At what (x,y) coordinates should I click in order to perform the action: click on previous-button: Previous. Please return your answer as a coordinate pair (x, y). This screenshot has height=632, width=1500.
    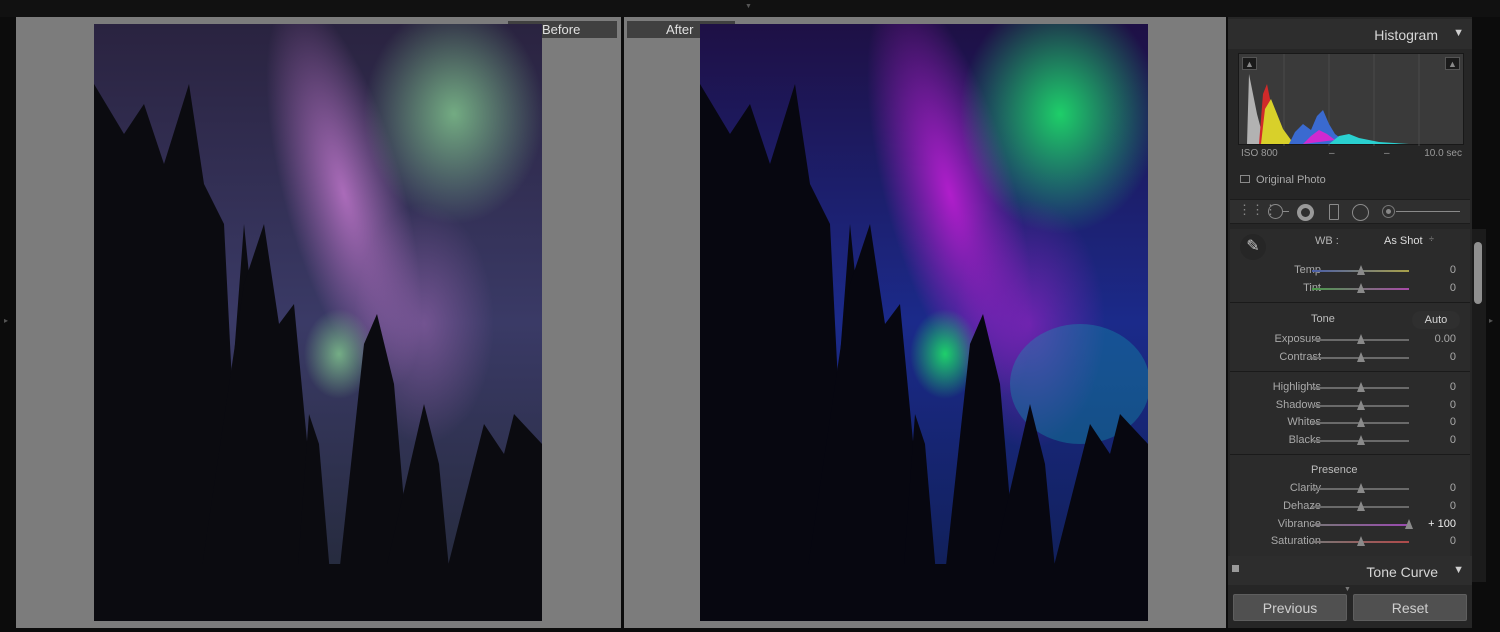
    Looking at the image, I should click on (1290, 607).